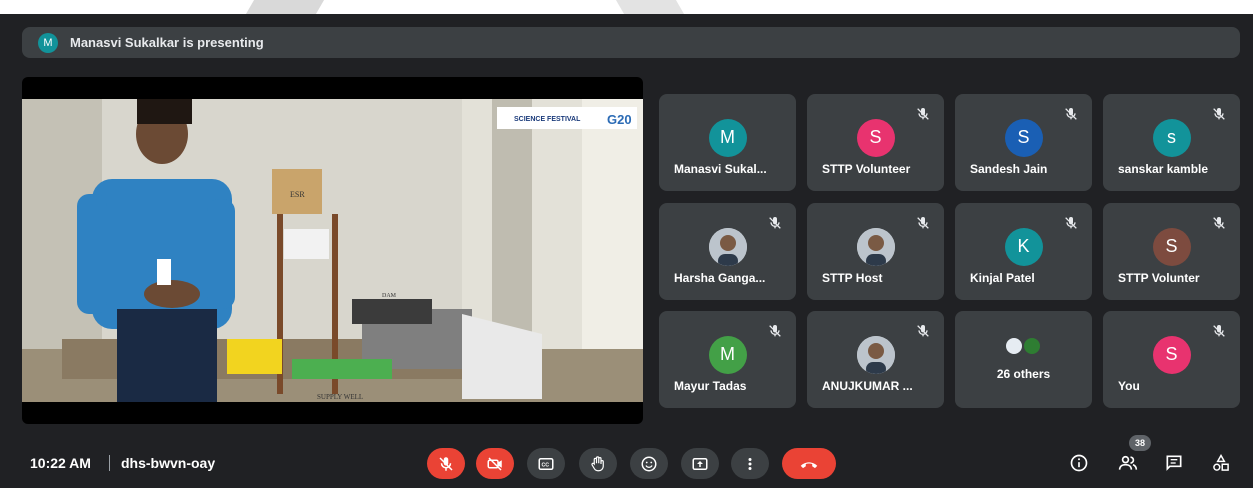  I want to click on participant-tile: K Kinjal Patel, so click(1023, 251).